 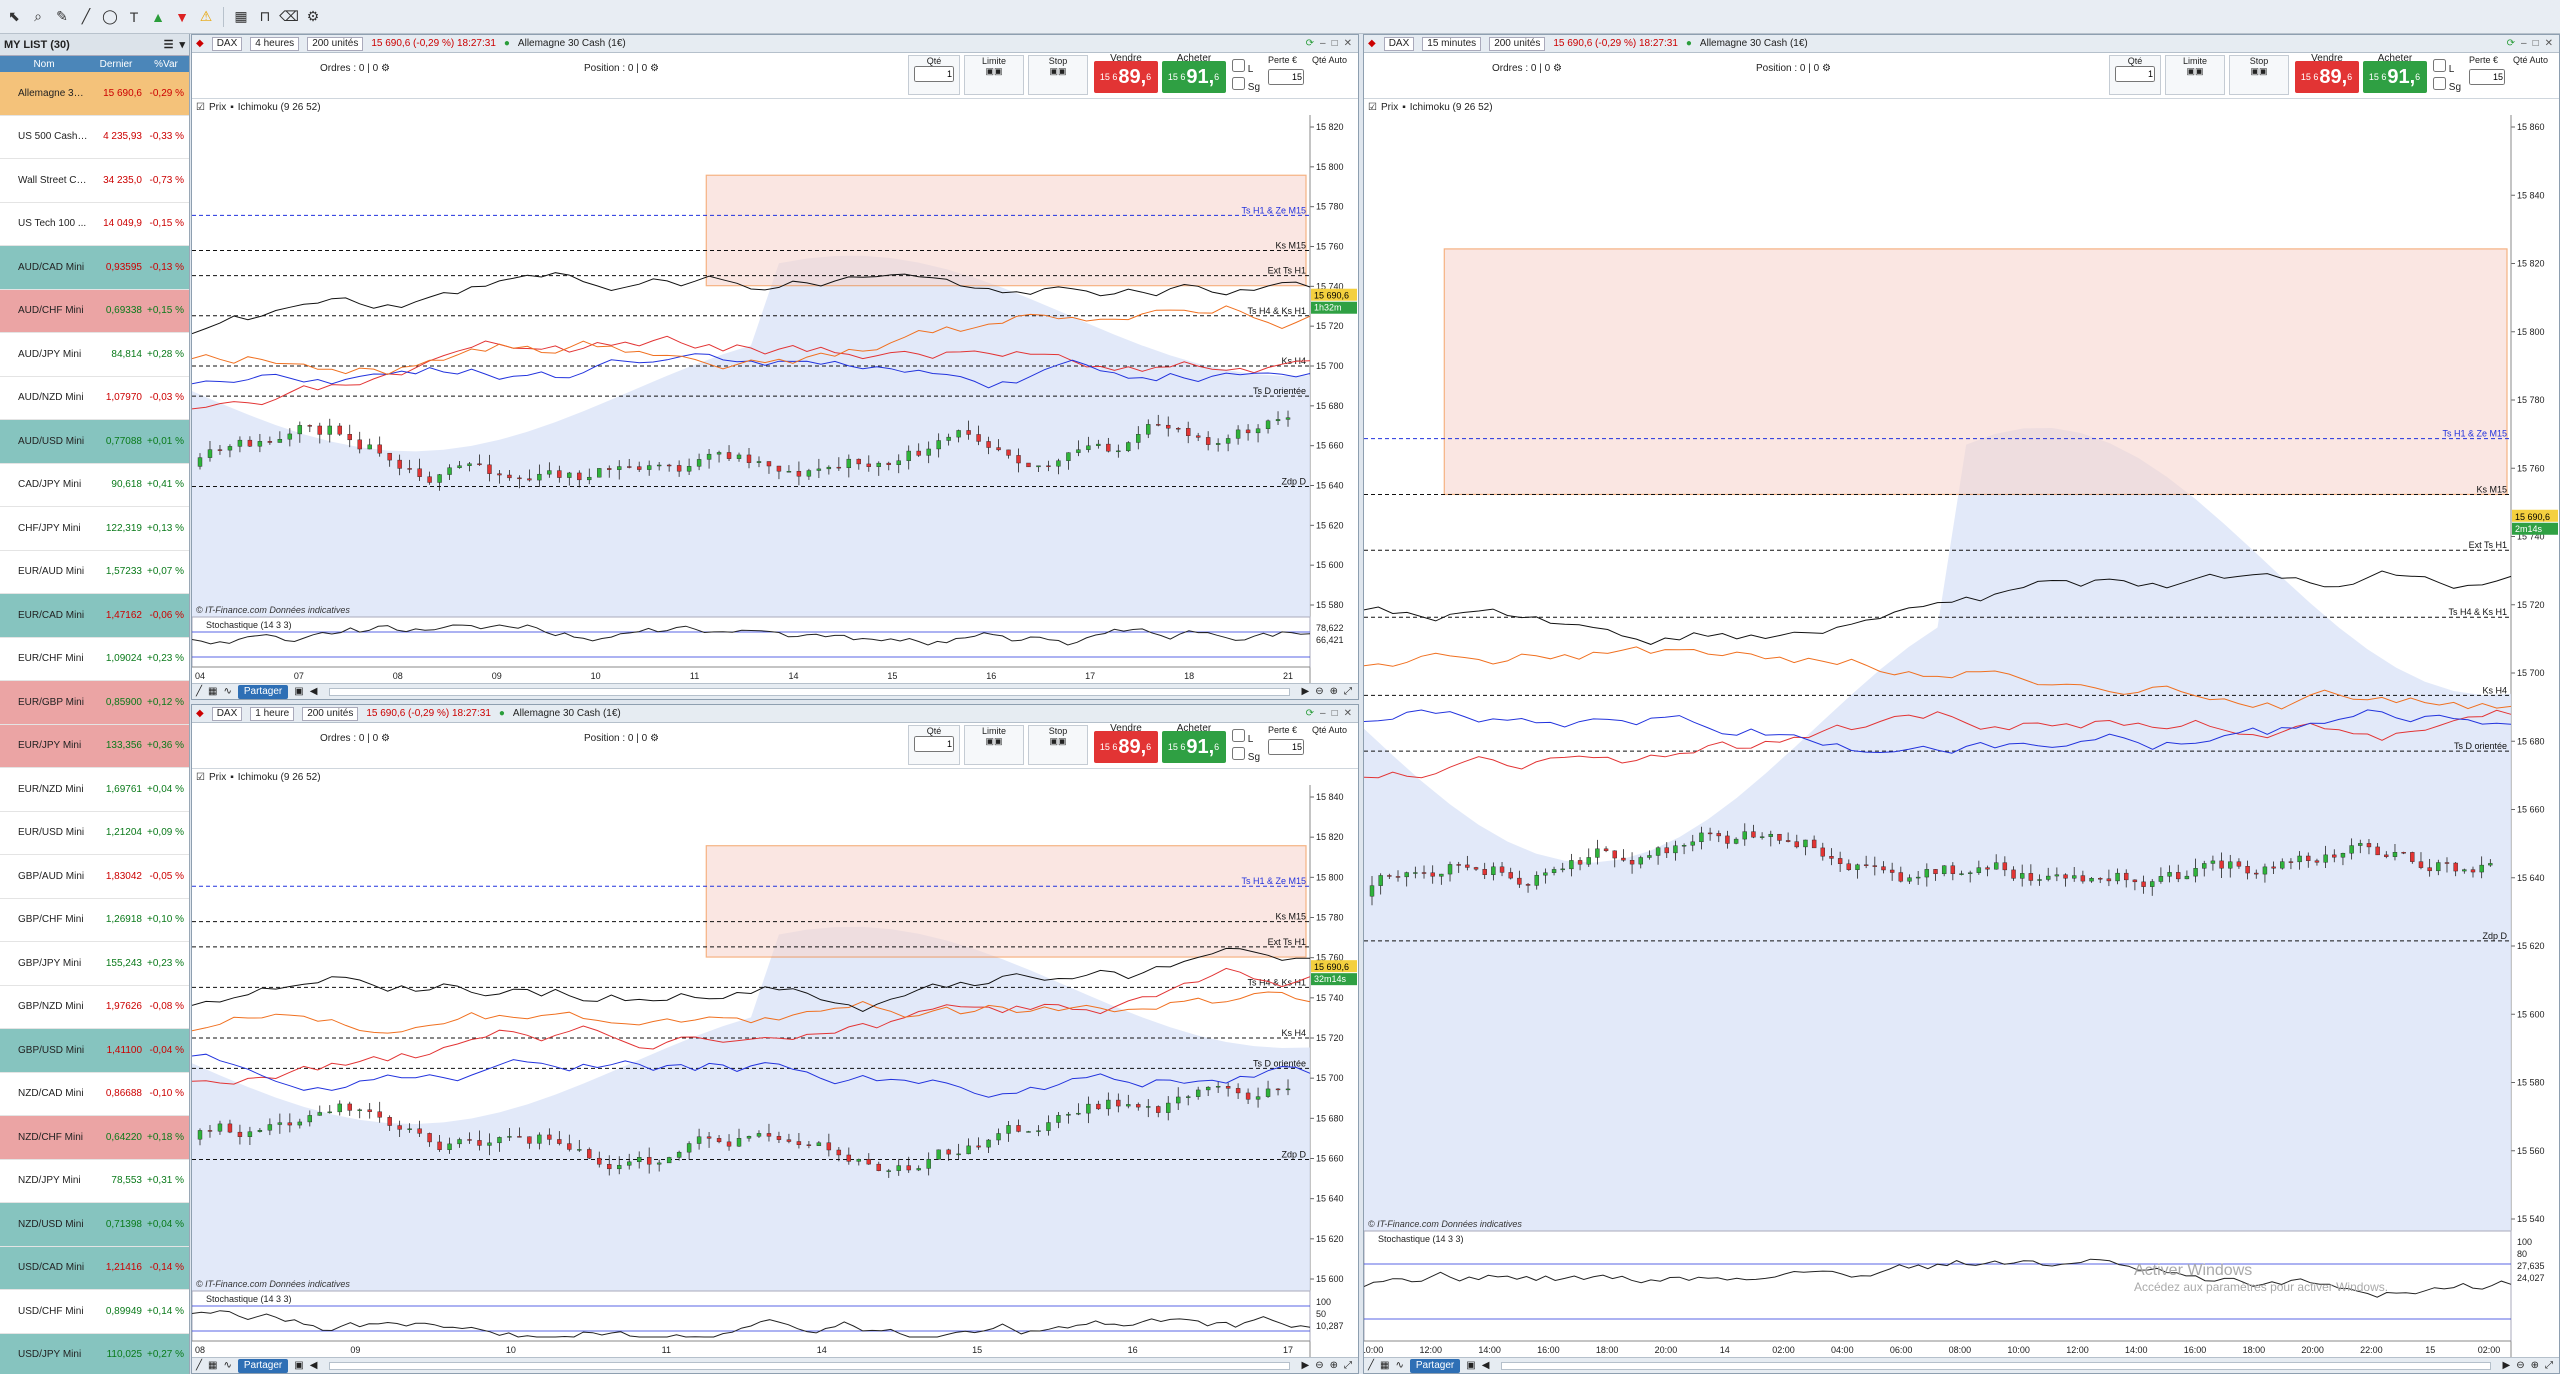 What do you see at coordinates (44, 64) in the screenshot?
I see `col-name: Nom` at bounding box center [44, 64].